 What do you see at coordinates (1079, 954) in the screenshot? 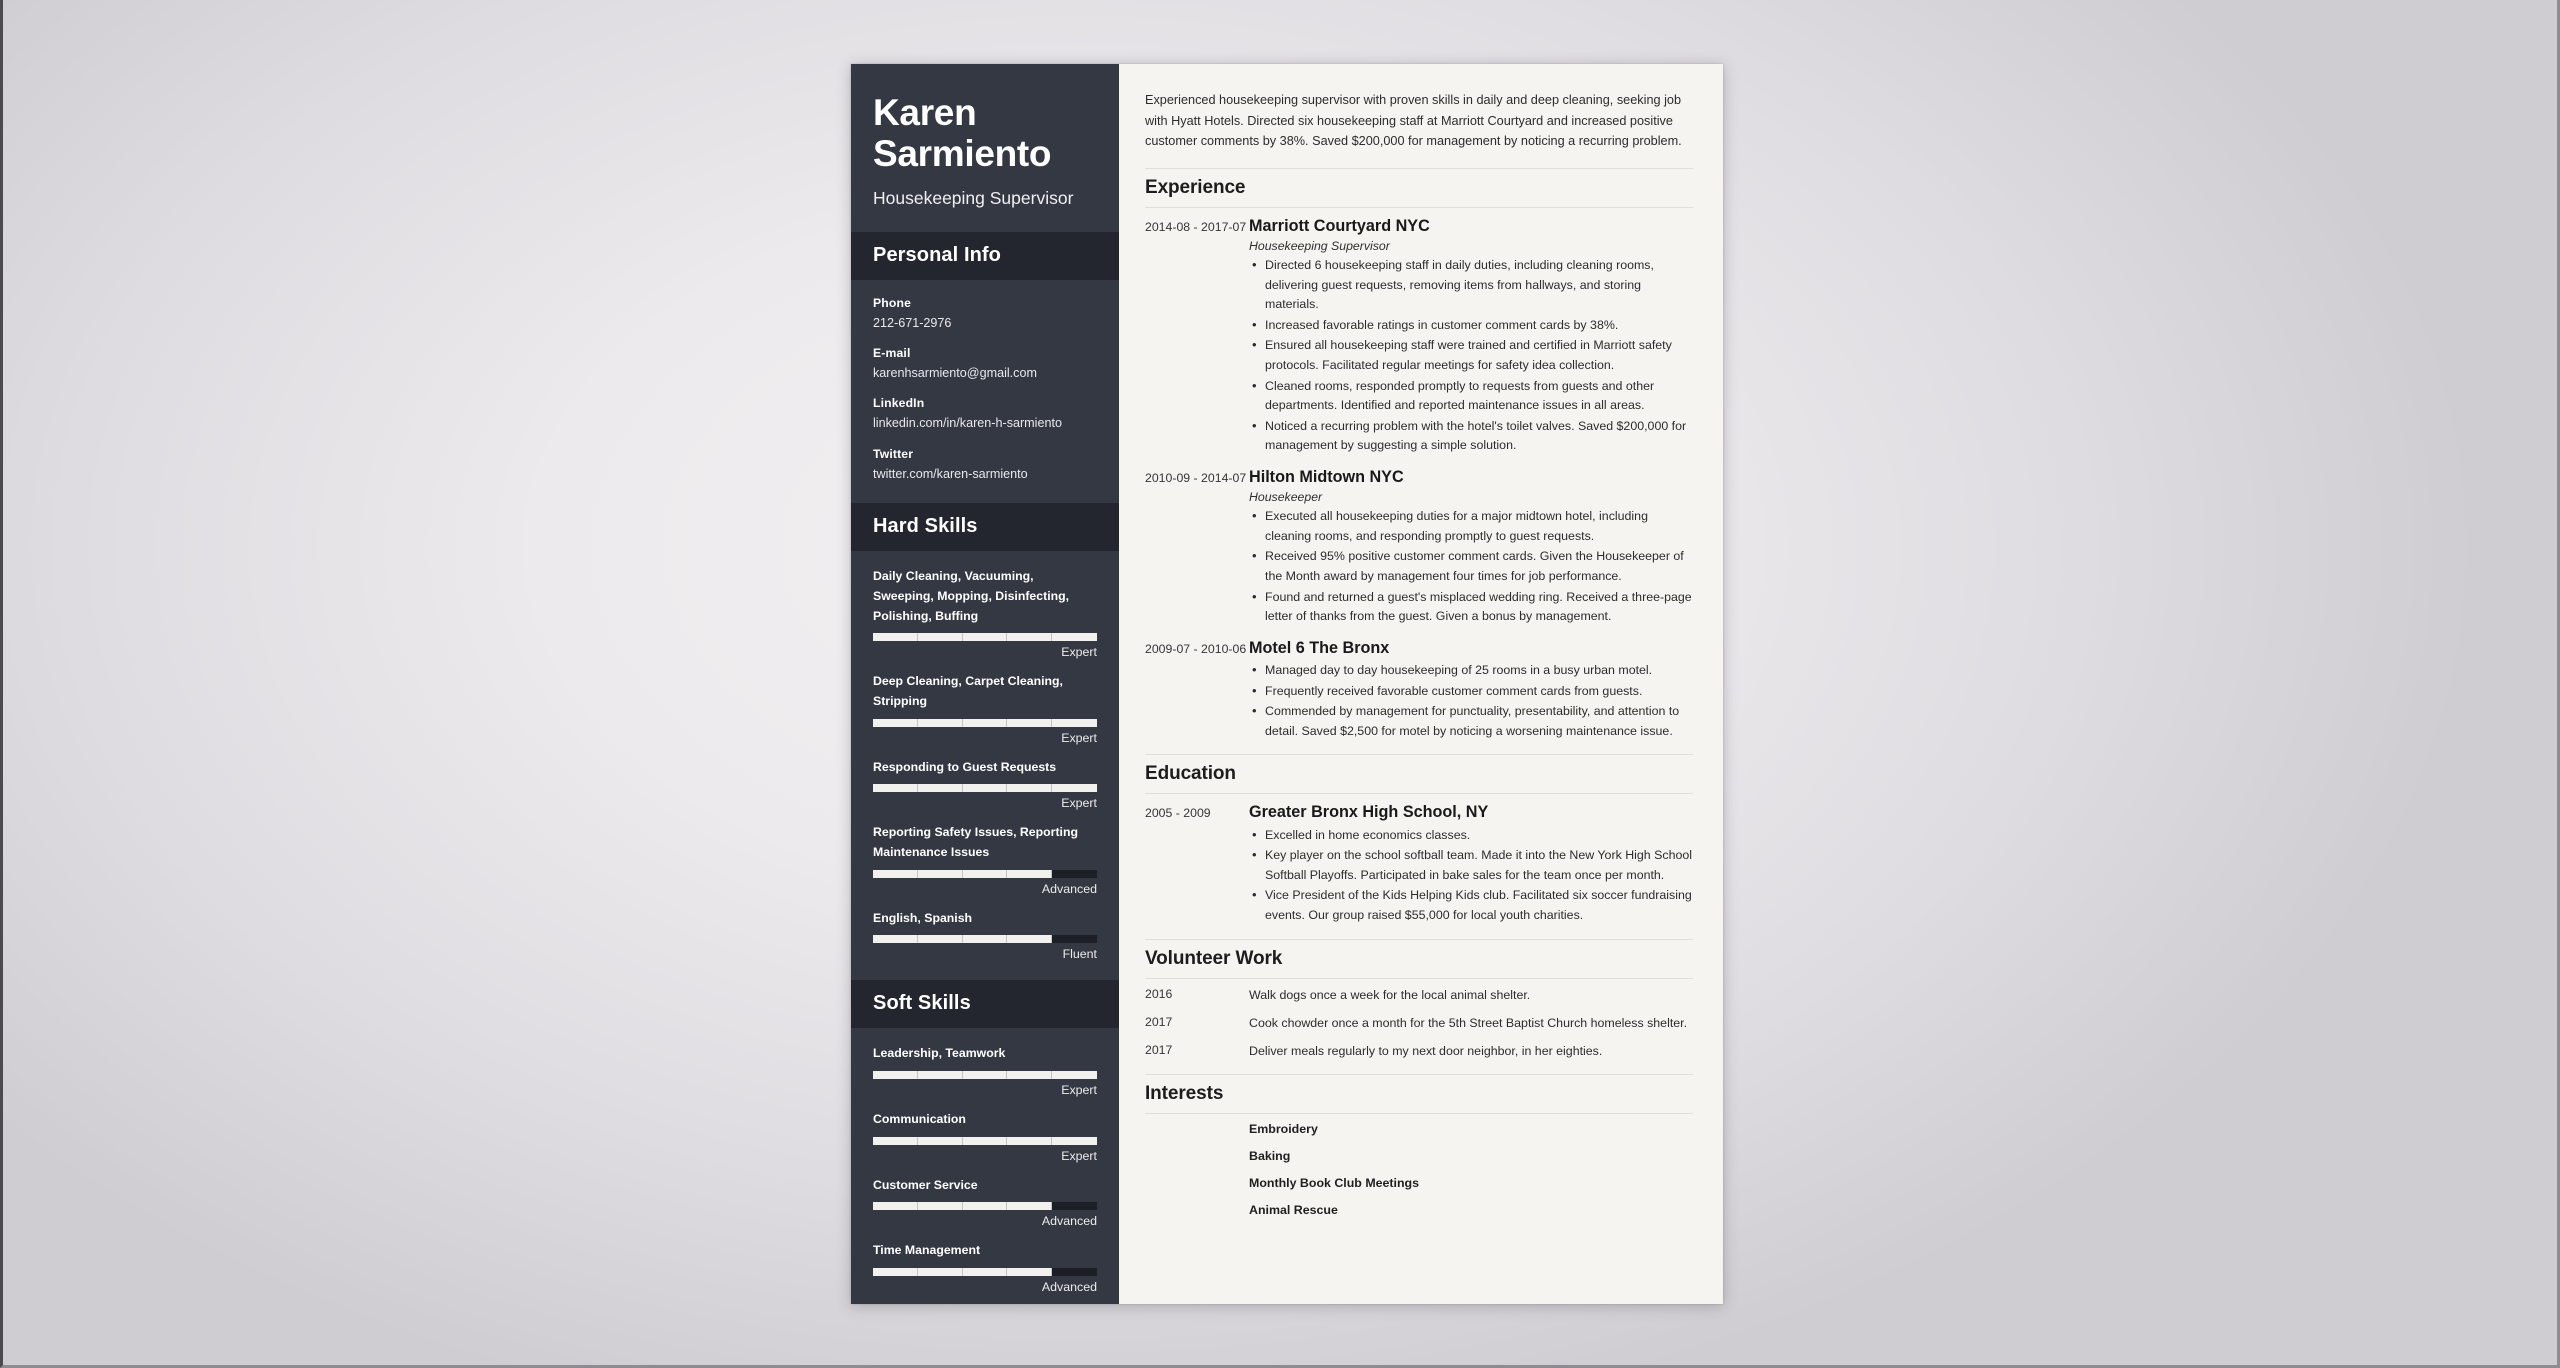
I see `skill-level: Fluent` at bounding box center [1079, 954].